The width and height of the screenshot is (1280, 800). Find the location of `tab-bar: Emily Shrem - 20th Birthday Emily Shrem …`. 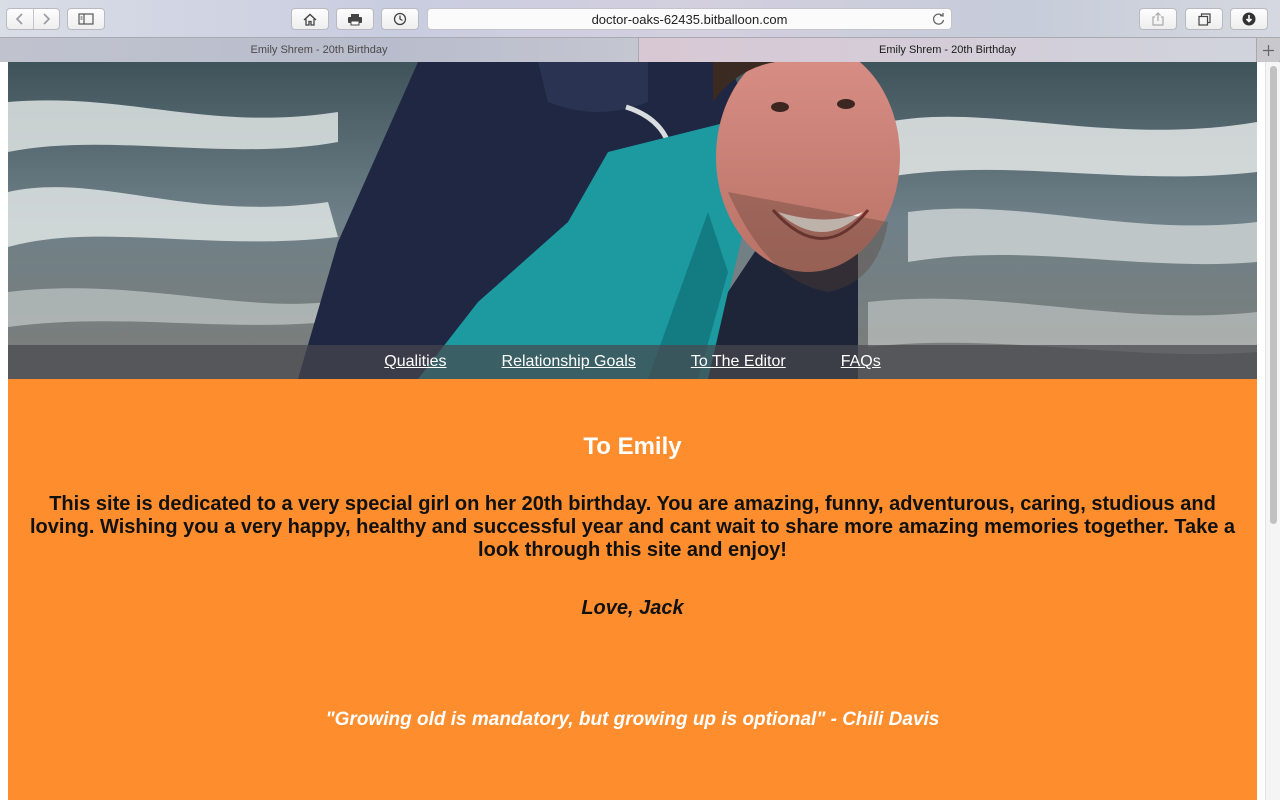

tab-bar: Emily Shrem - 20th Birthday Emily Shrem … is located at coordinates (640, 50).